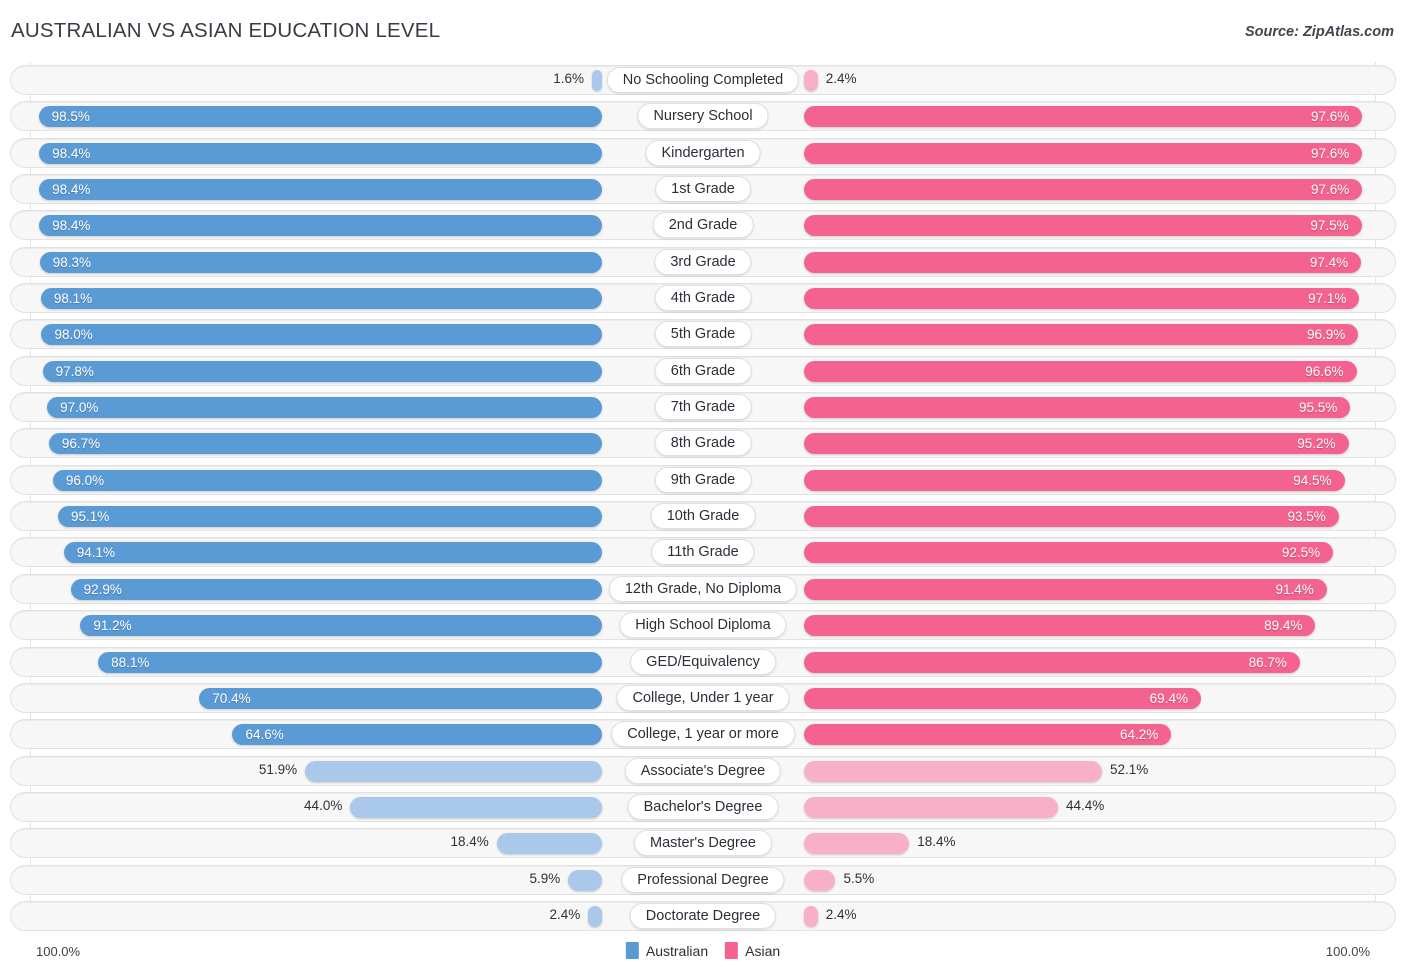 Image resolution: width=1406 pixels, height=975 pixels. Describe the element at coordinates (320, 117) in the screenshot. I see `bar-australian: 98.5%` at that location.